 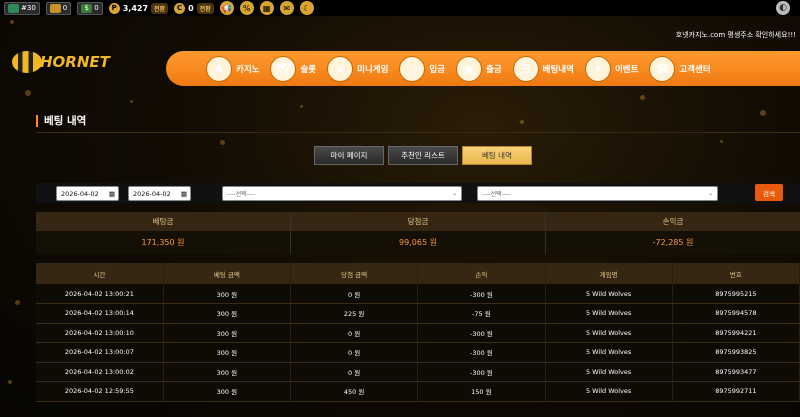 I want to click on minigame-icon: ♛, so click(x=340, y=68).